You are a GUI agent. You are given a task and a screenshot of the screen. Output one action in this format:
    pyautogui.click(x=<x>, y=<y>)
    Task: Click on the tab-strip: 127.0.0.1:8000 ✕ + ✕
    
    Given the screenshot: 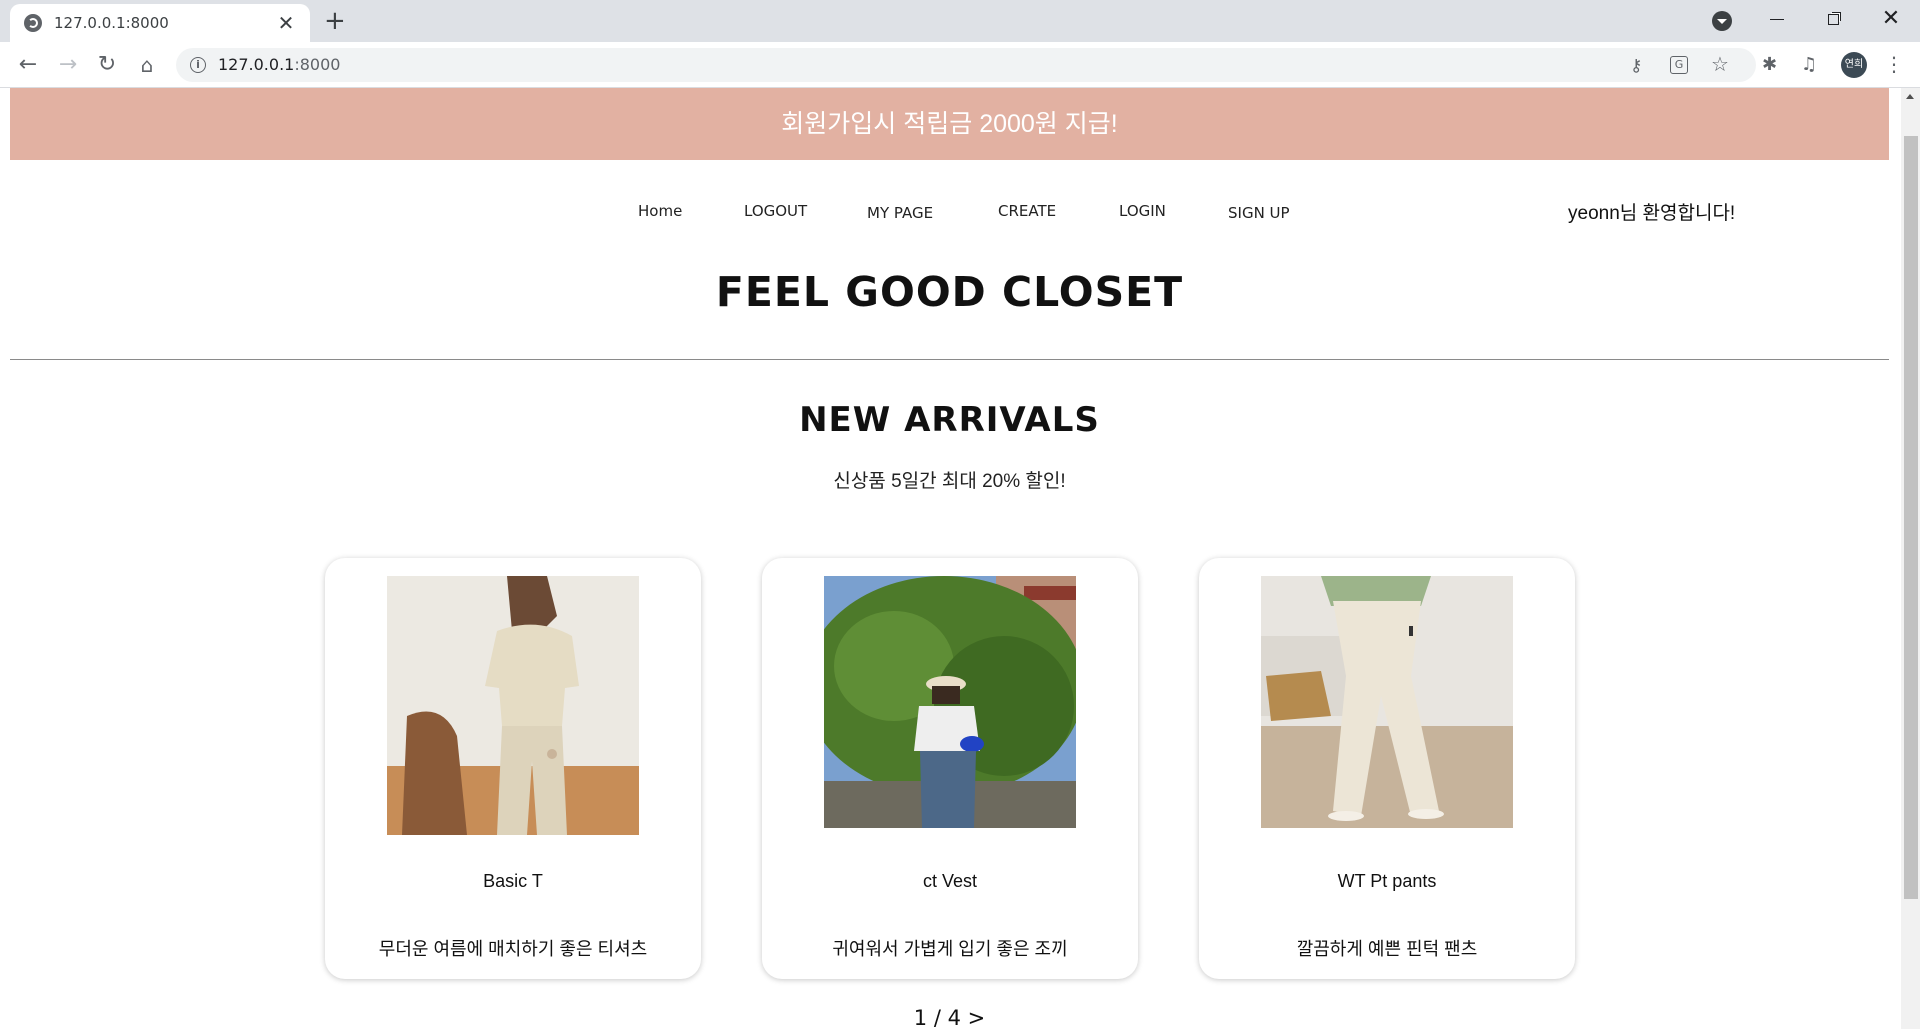 What is the action you would take?
    pyautogui.click(x=960, y=21)
    